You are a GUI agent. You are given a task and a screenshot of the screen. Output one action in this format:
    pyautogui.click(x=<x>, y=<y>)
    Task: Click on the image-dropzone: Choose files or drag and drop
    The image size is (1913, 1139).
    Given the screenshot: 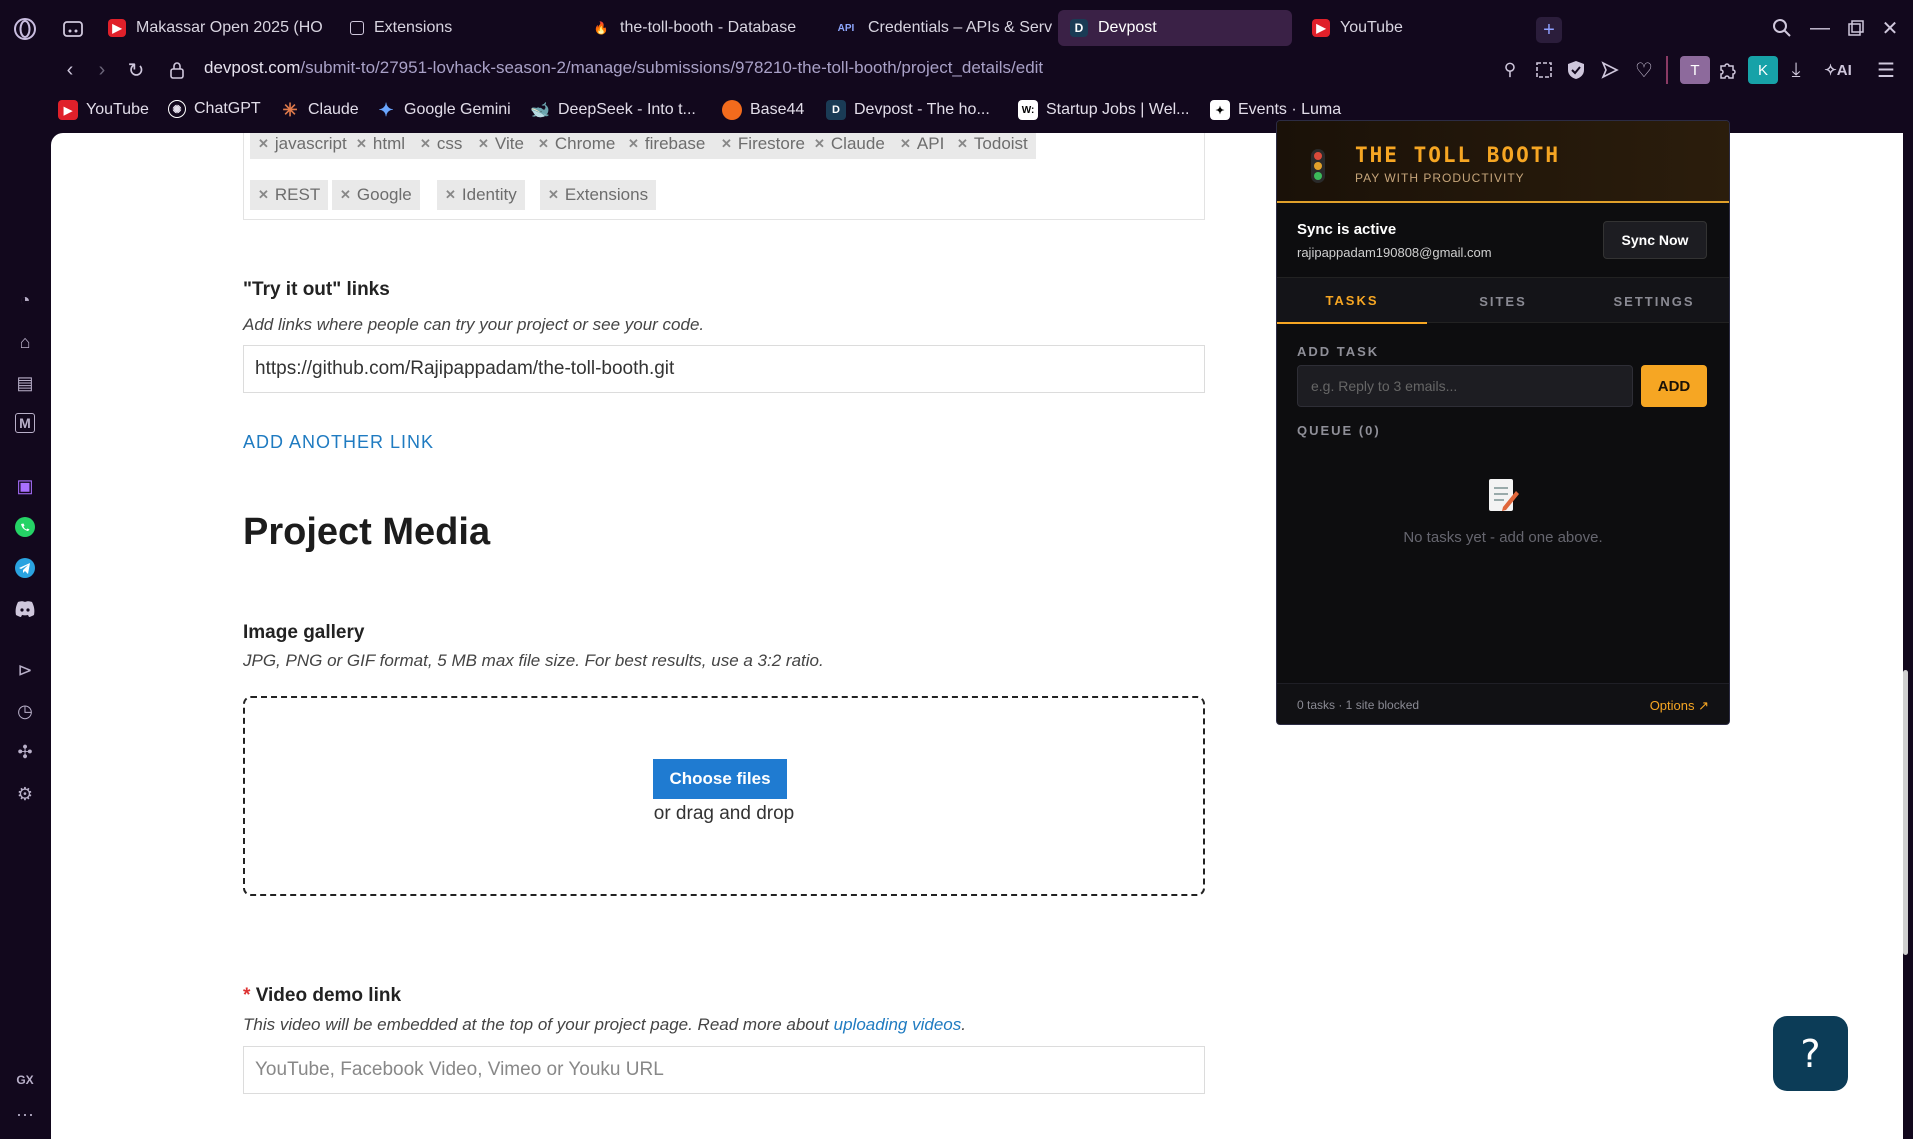 What is the action you would take?
    pyautogui.click(x=724, y=796)
    